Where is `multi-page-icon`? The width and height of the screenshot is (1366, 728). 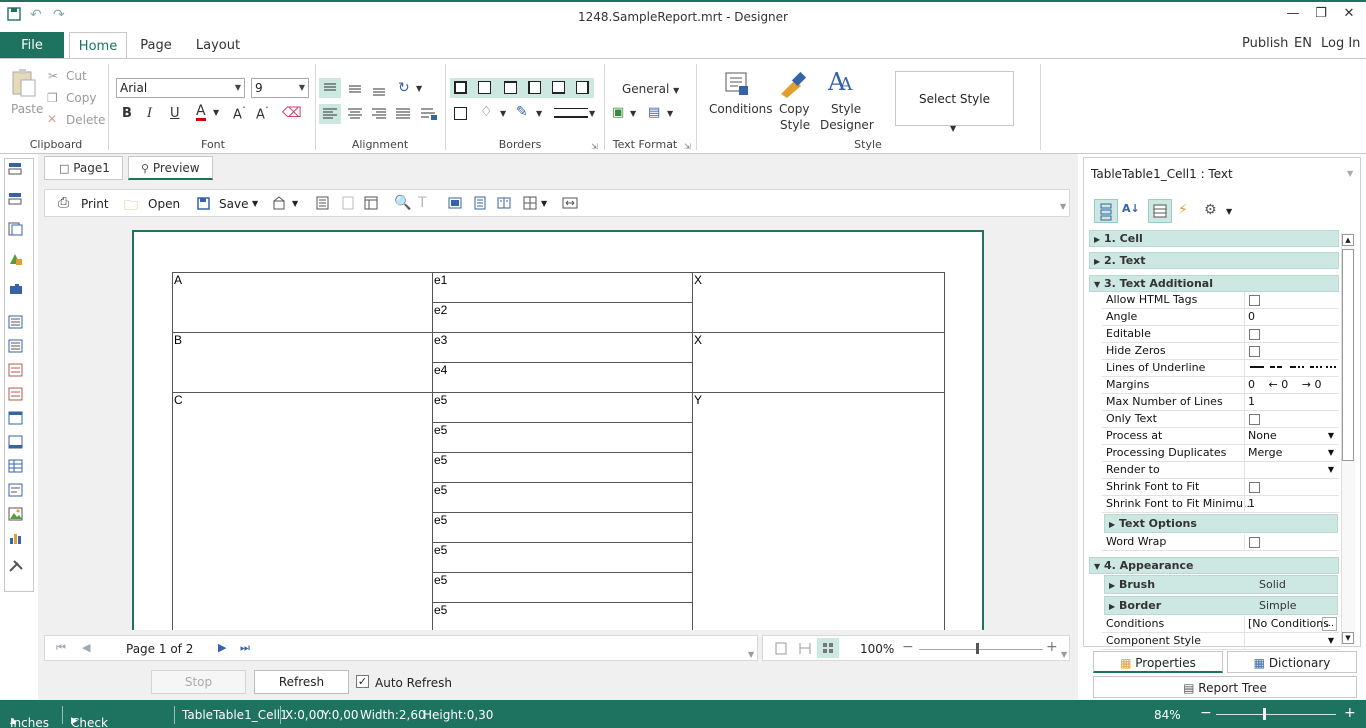
multi-page-icon is located at coordinates (530, 204).